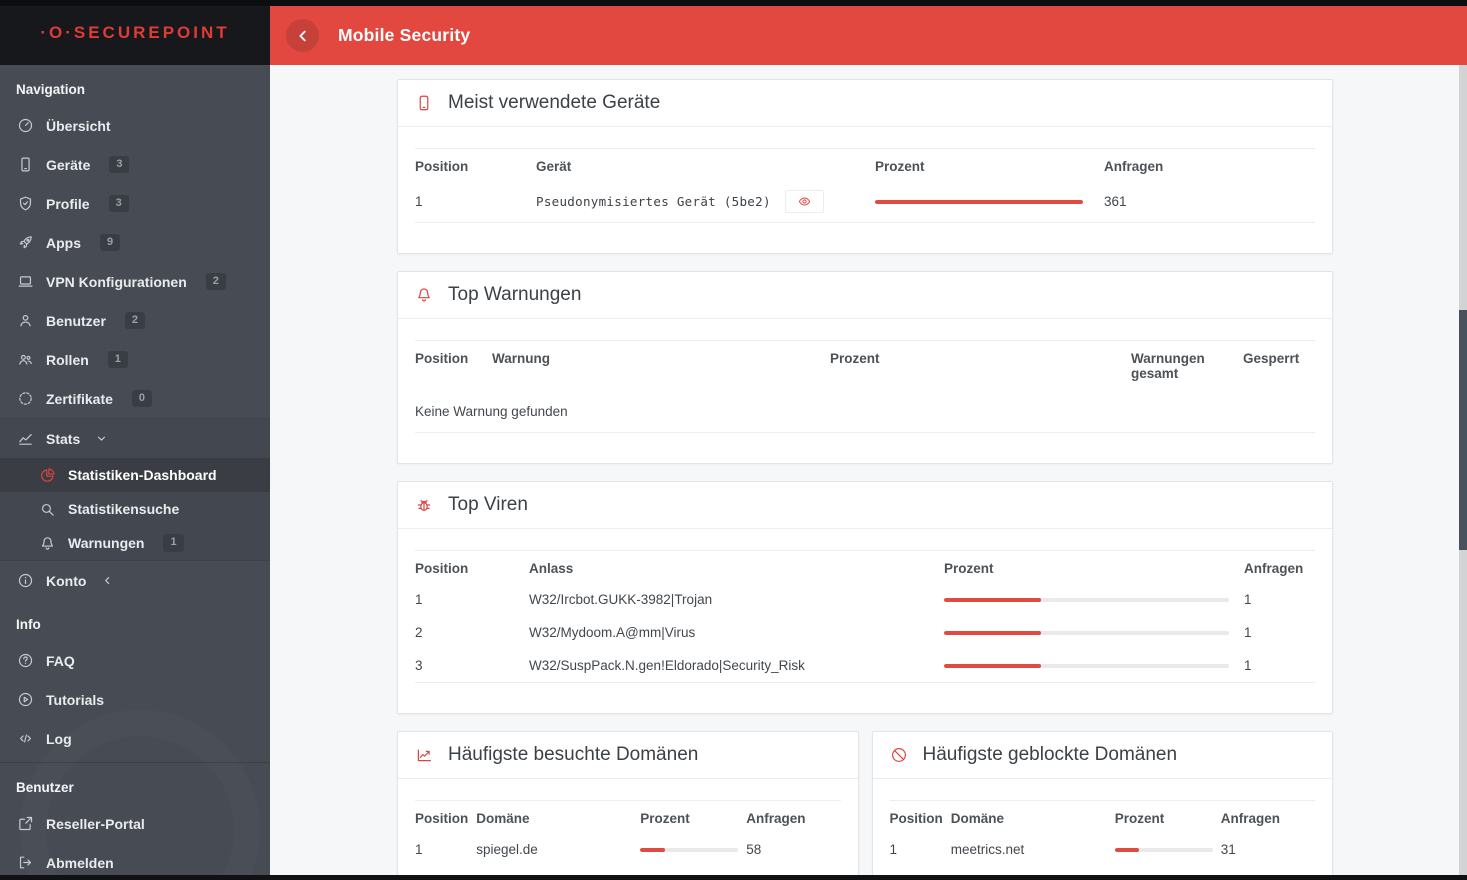  I want to click on sidebar-item-statistikensuche: Statistikensuche, so click(135, 509).